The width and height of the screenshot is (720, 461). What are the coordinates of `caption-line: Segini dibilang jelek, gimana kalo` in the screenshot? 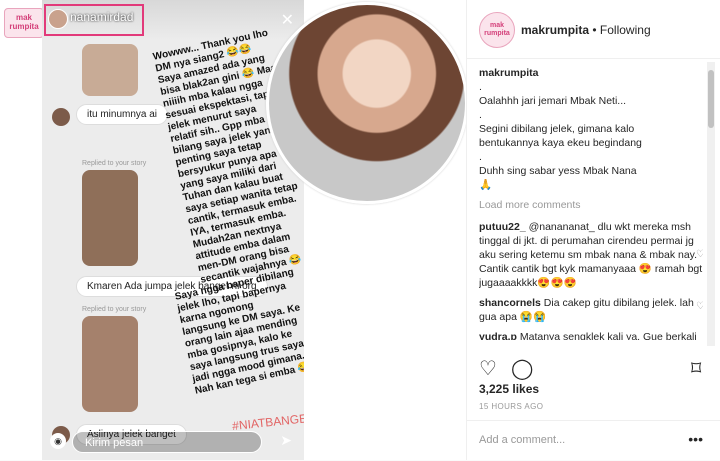 It's located at (557, 129).